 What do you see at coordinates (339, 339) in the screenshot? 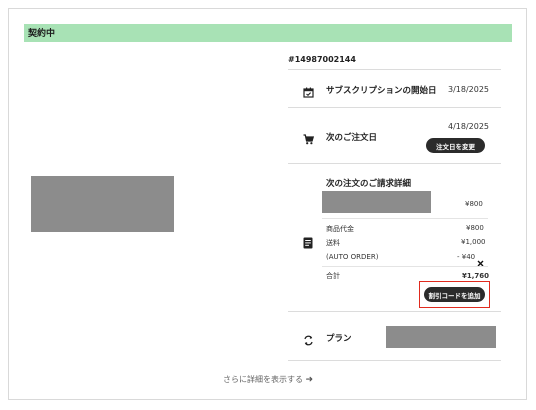
I see `plan-label: プラン` at bounding box center [339, 339].